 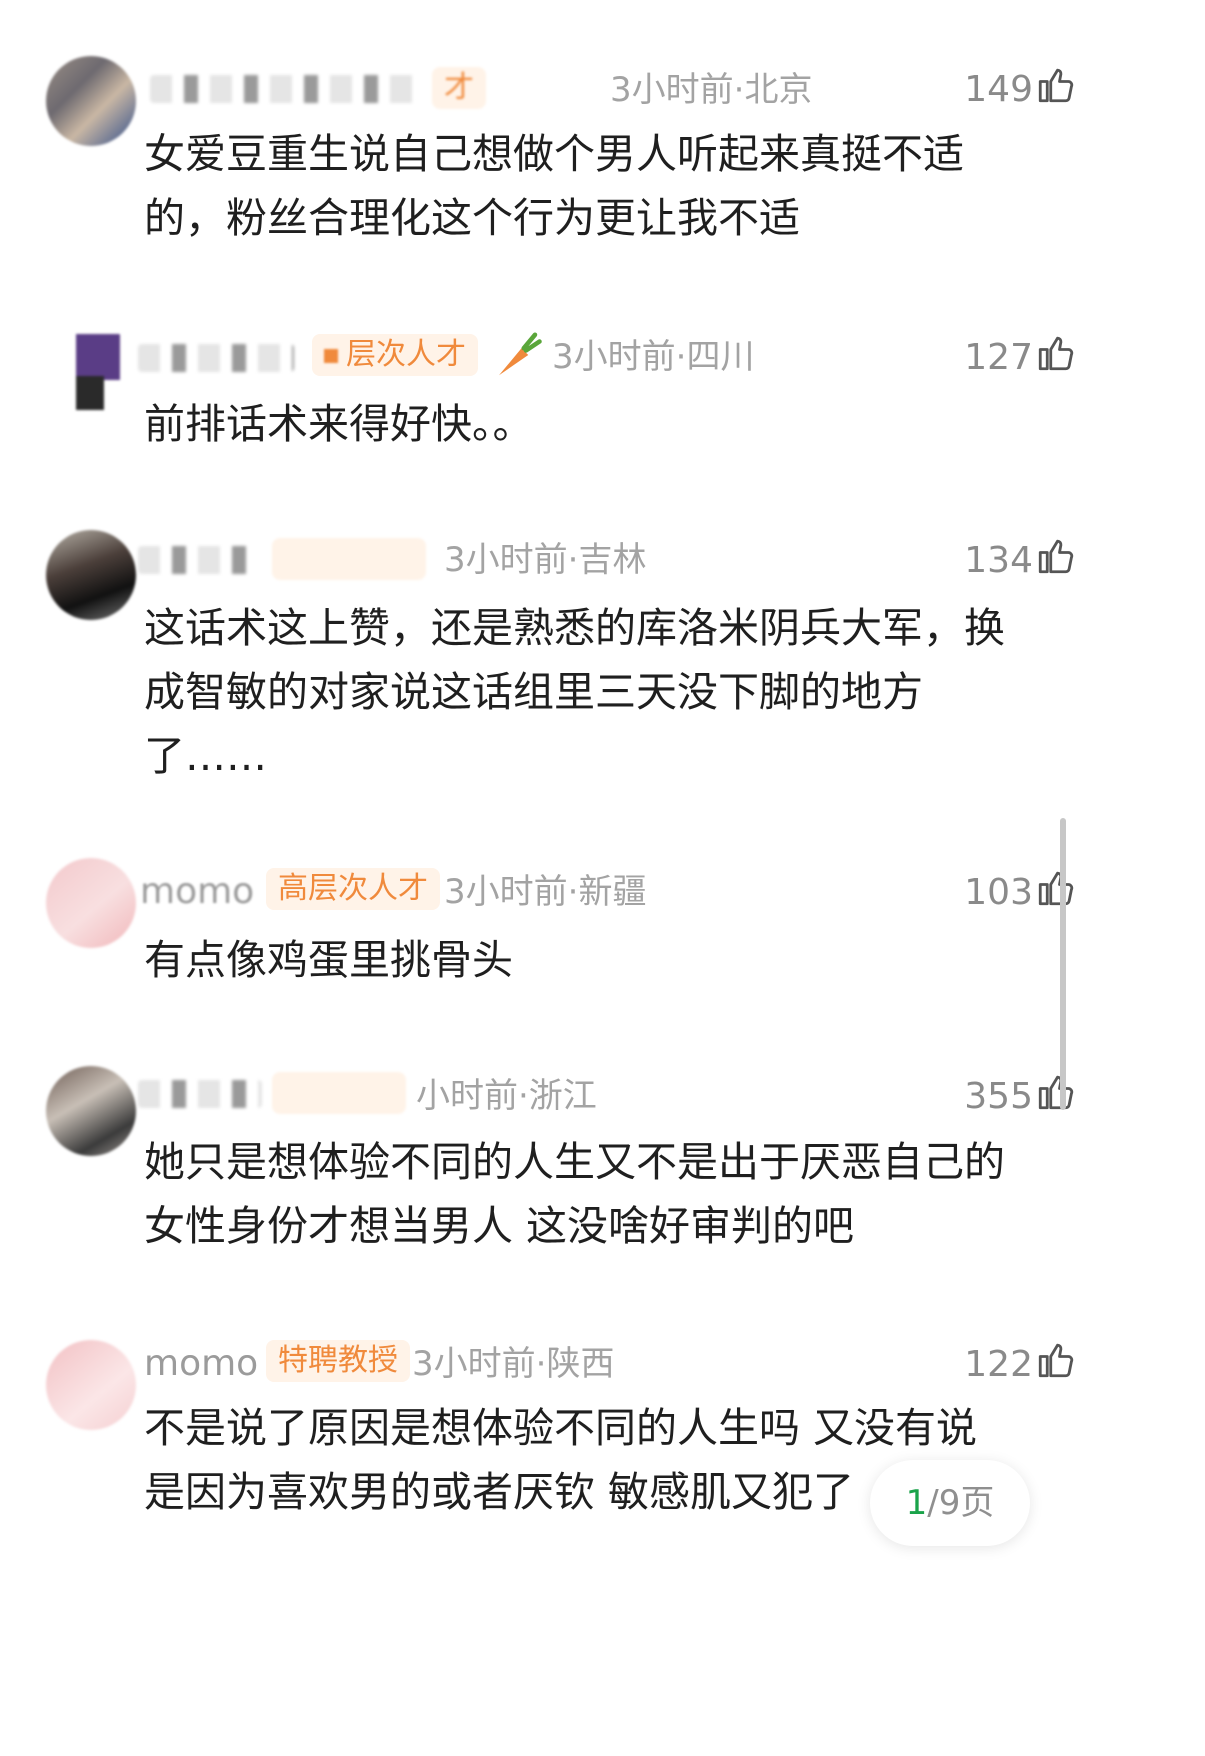 I want to click on like-count: 355, so click(x=998, y=1096).